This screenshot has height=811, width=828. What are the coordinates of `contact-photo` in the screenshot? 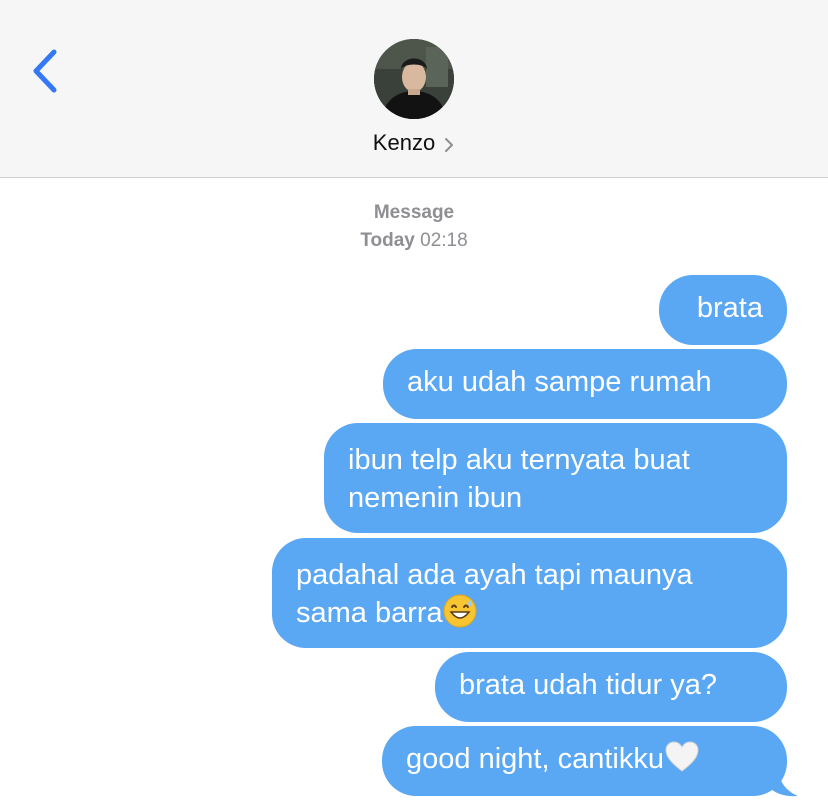 It's located at (414, 79).